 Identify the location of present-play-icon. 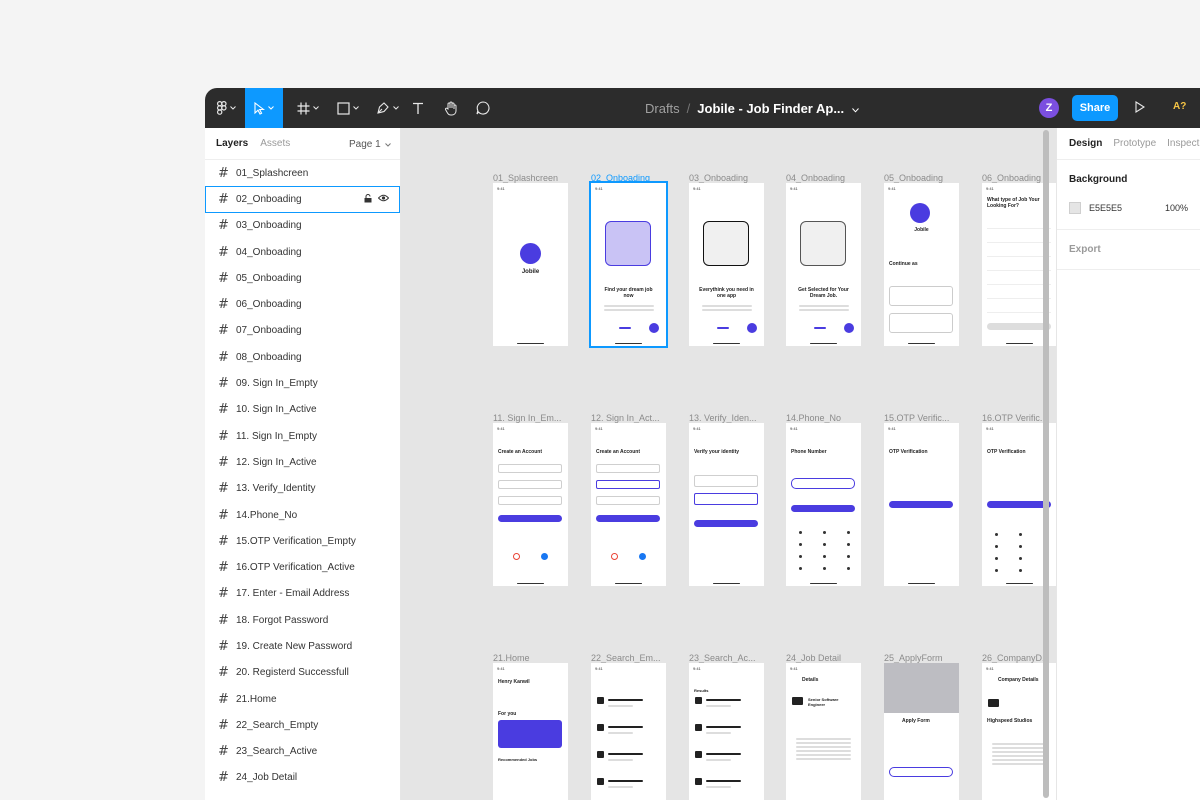
(1140, 109).